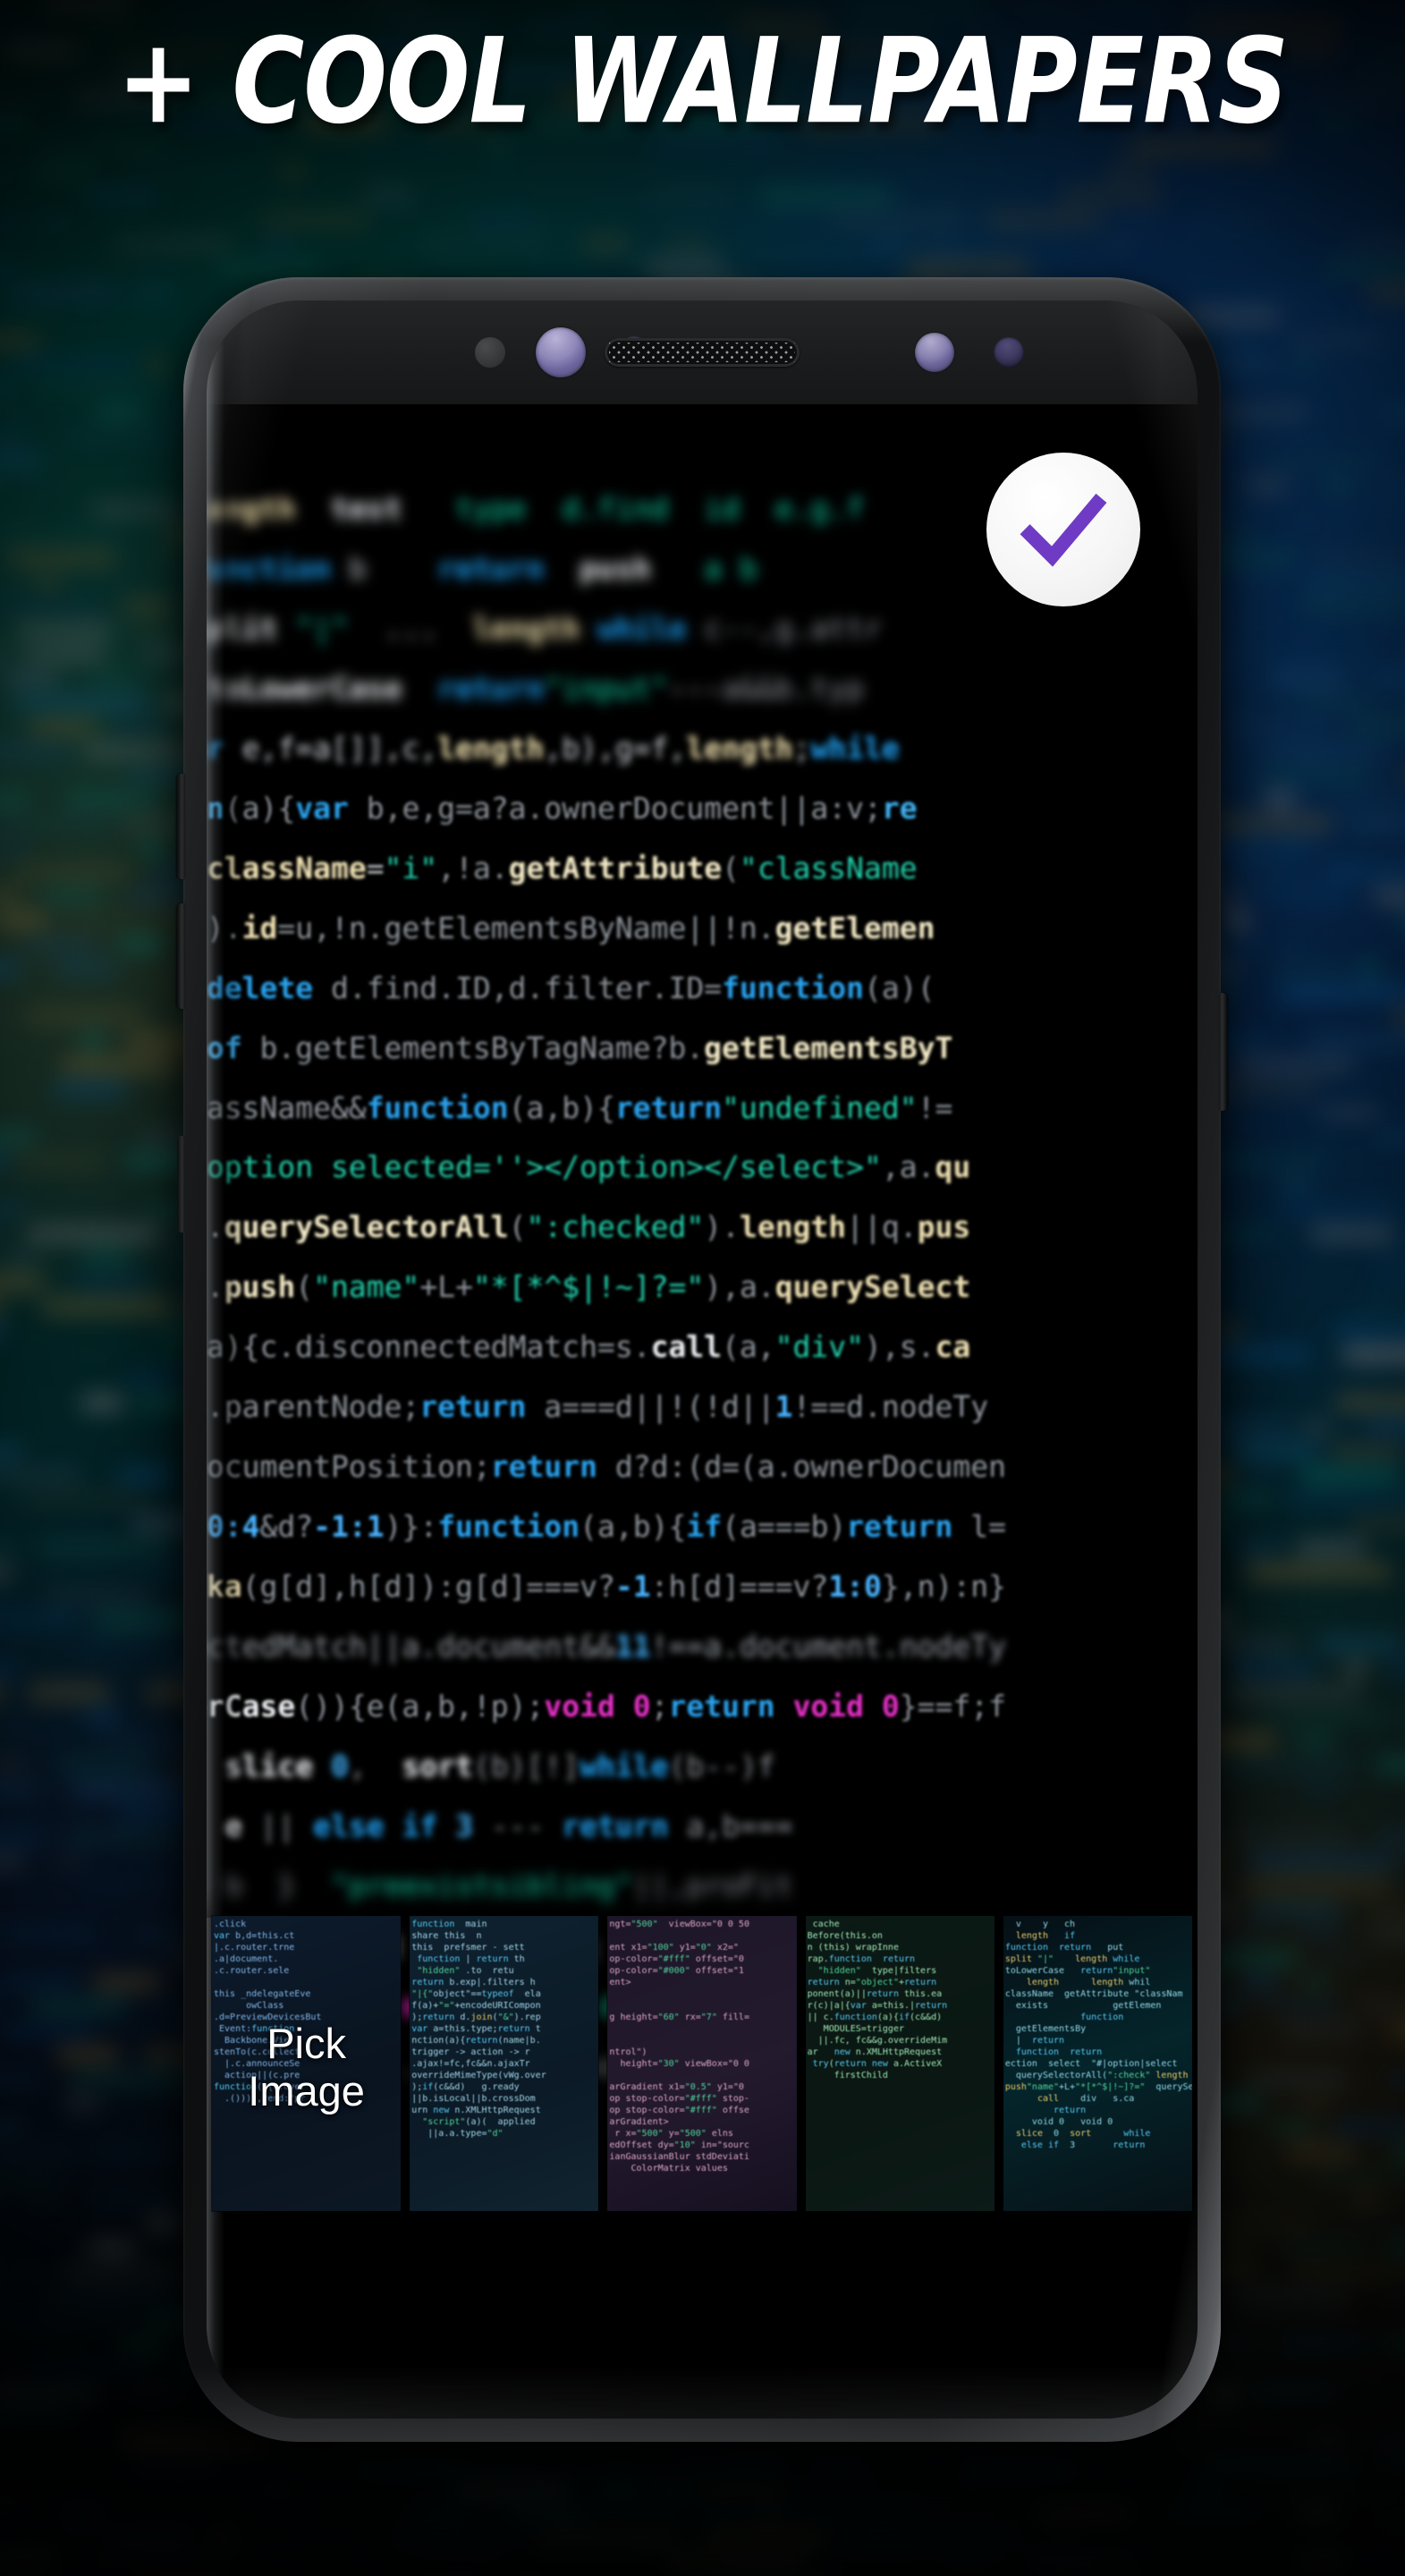 Image resolution: width=1405 pixels, height=2576 pixels. I want to click on thumbnail-pick-image-label: Pick Image, so click(307, 2067).